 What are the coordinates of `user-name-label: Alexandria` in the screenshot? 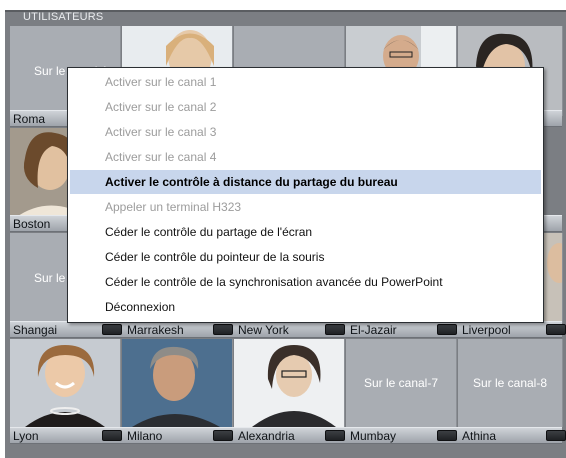 It's located at (266, 436).